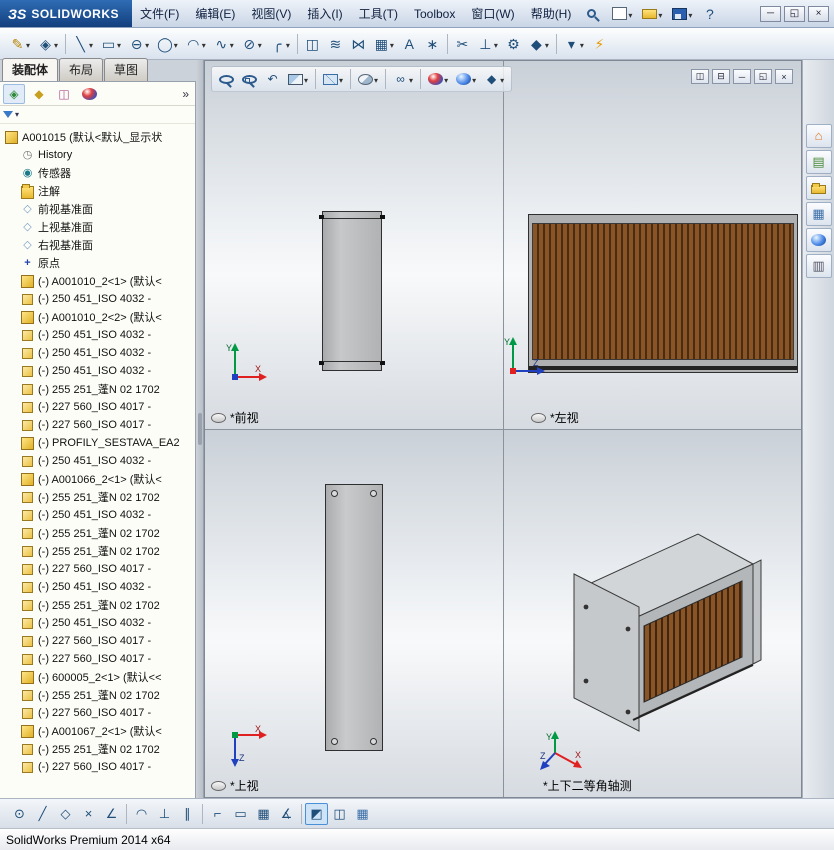 The width and height of the screenshot is (834, 850). I want to click on minimize-document-button: ─, so click(742, 76).